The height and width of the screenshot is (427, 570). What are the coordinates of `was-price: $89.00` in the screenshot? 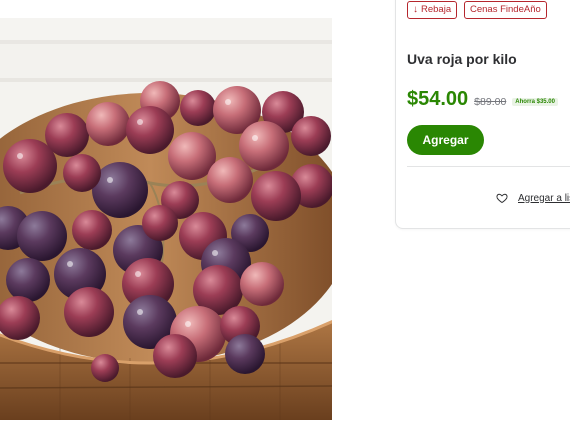 It's located at (490, 102).